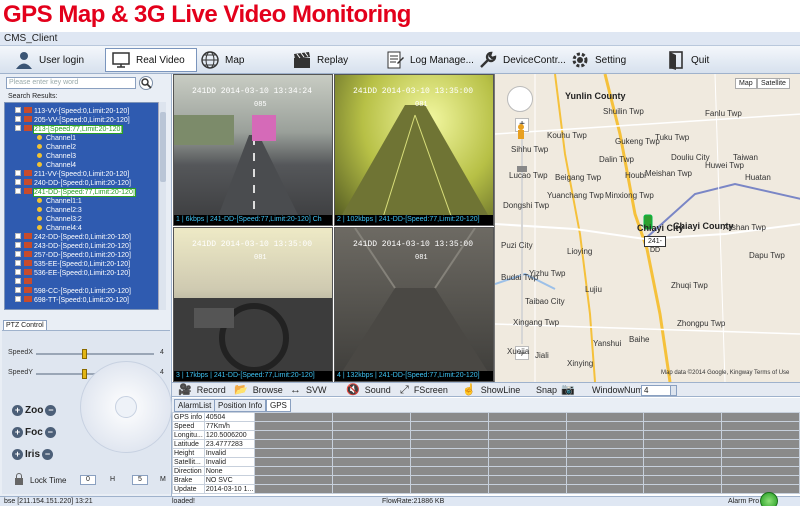 Image resolution: width=800 pixels, height=506 pixels. Describe the element at coordinates (202, 390) in the screenshot. I see `record-button: 🎥 Record` at that location.